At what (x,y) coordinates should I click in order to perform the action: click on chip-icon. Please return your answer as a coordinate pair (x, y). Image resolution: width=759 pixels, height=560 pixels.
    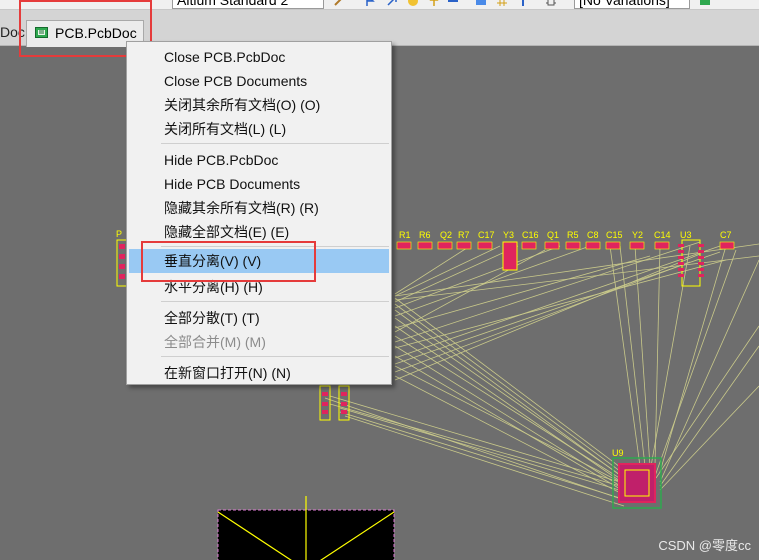
    Looking at the image, I should click on (705, 3).